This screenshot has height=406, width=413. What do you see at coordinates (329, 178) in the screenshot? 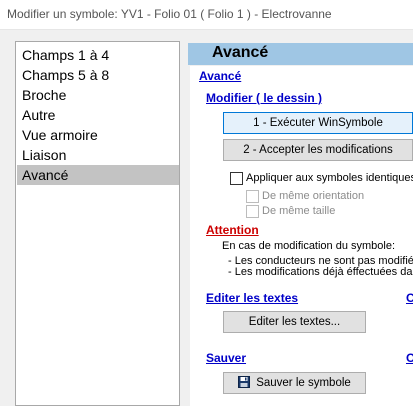
I see `apply-identical-label: Appliquer aux symboles identiques (` at bounding box center [329, 178].